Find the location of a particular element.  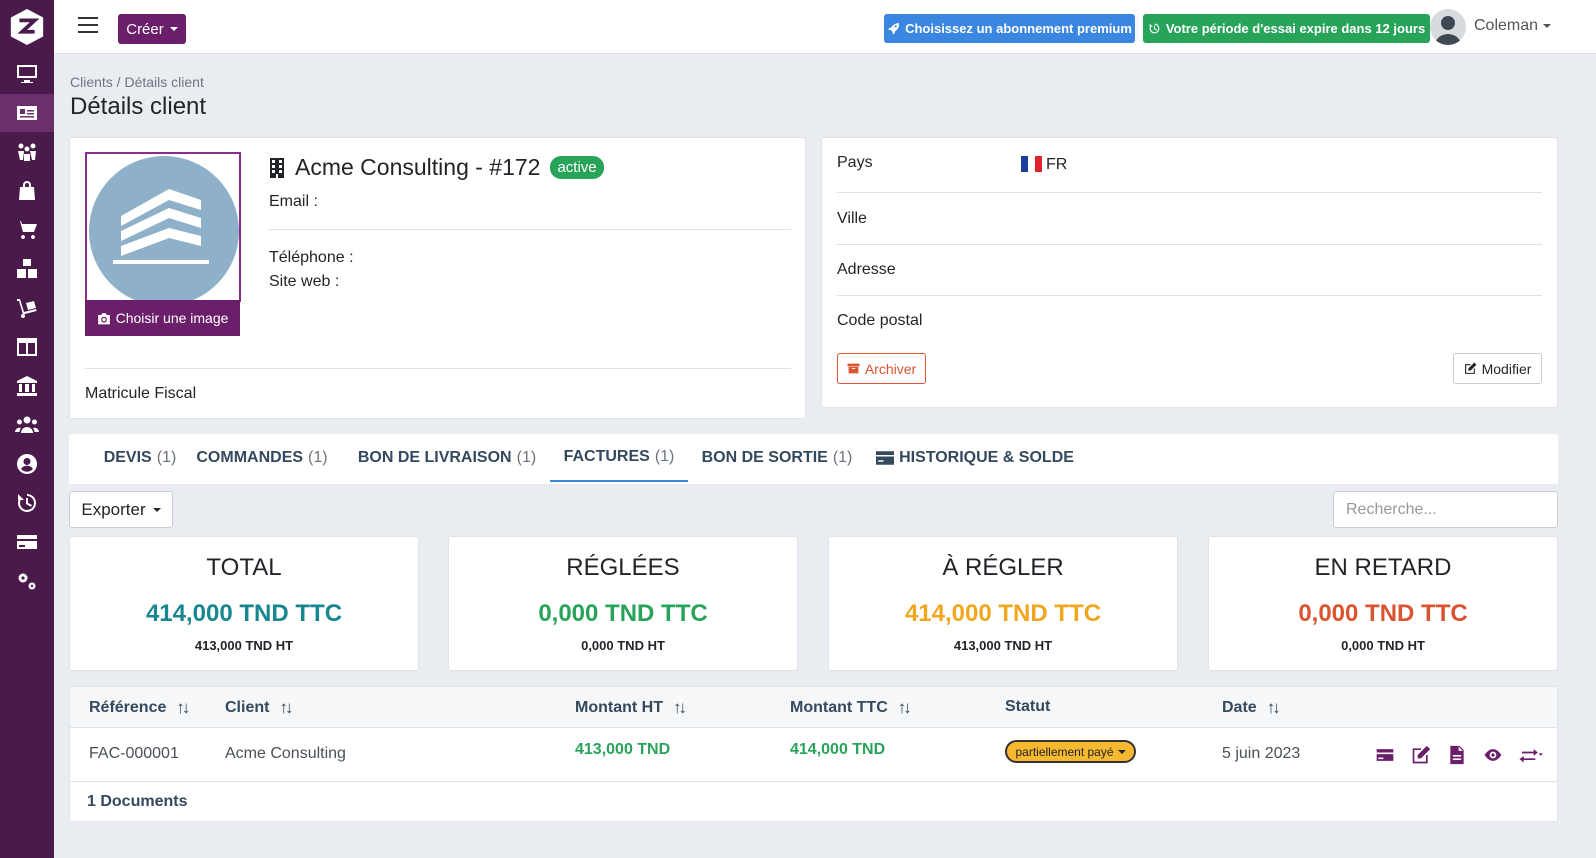

people-group-icon is located at coordinates (27, 152).